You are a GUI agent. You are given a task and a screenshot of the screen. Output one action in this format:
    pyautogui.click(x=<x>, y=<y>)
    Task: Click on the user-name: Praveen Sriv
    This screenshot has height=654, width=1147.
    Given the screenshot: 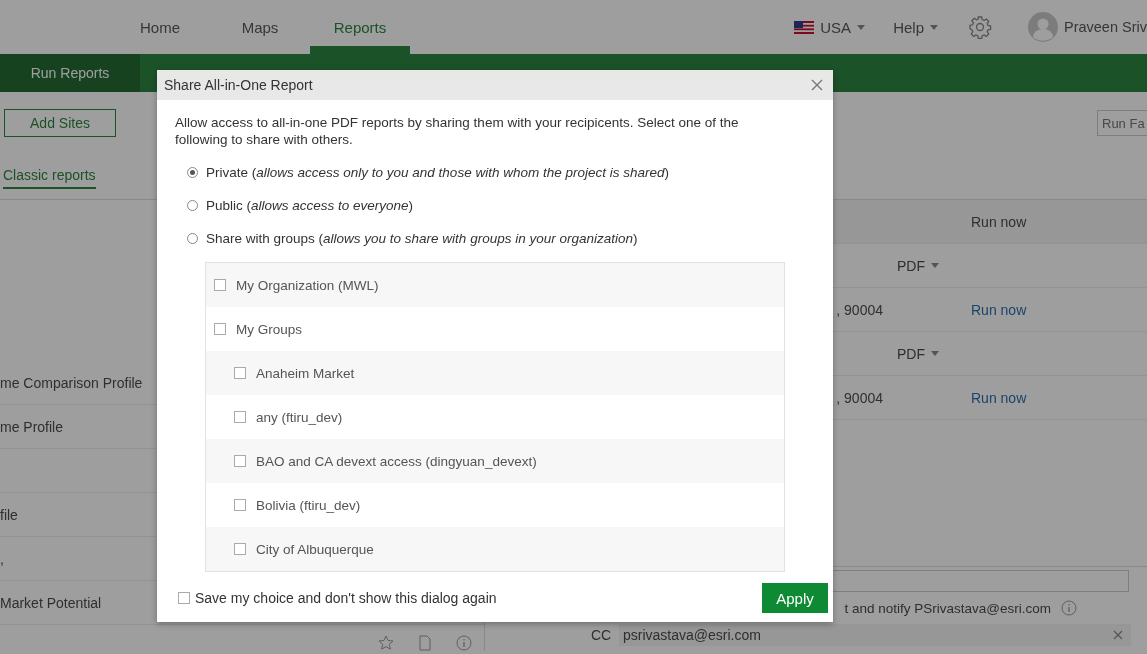 What is the action you would take?
    pyautogui.click(x=1105, y=27)
    